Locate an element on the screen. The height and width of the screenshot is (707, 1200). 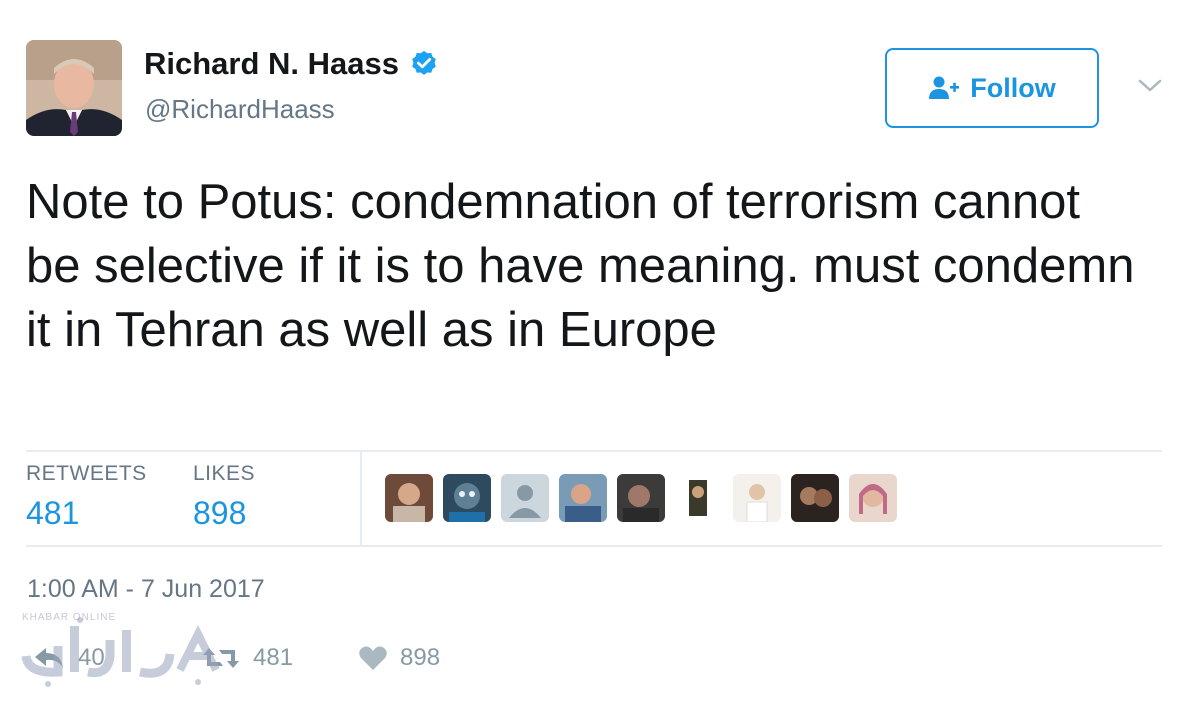
likes-count: 898 is located at coordinates (219, 513).